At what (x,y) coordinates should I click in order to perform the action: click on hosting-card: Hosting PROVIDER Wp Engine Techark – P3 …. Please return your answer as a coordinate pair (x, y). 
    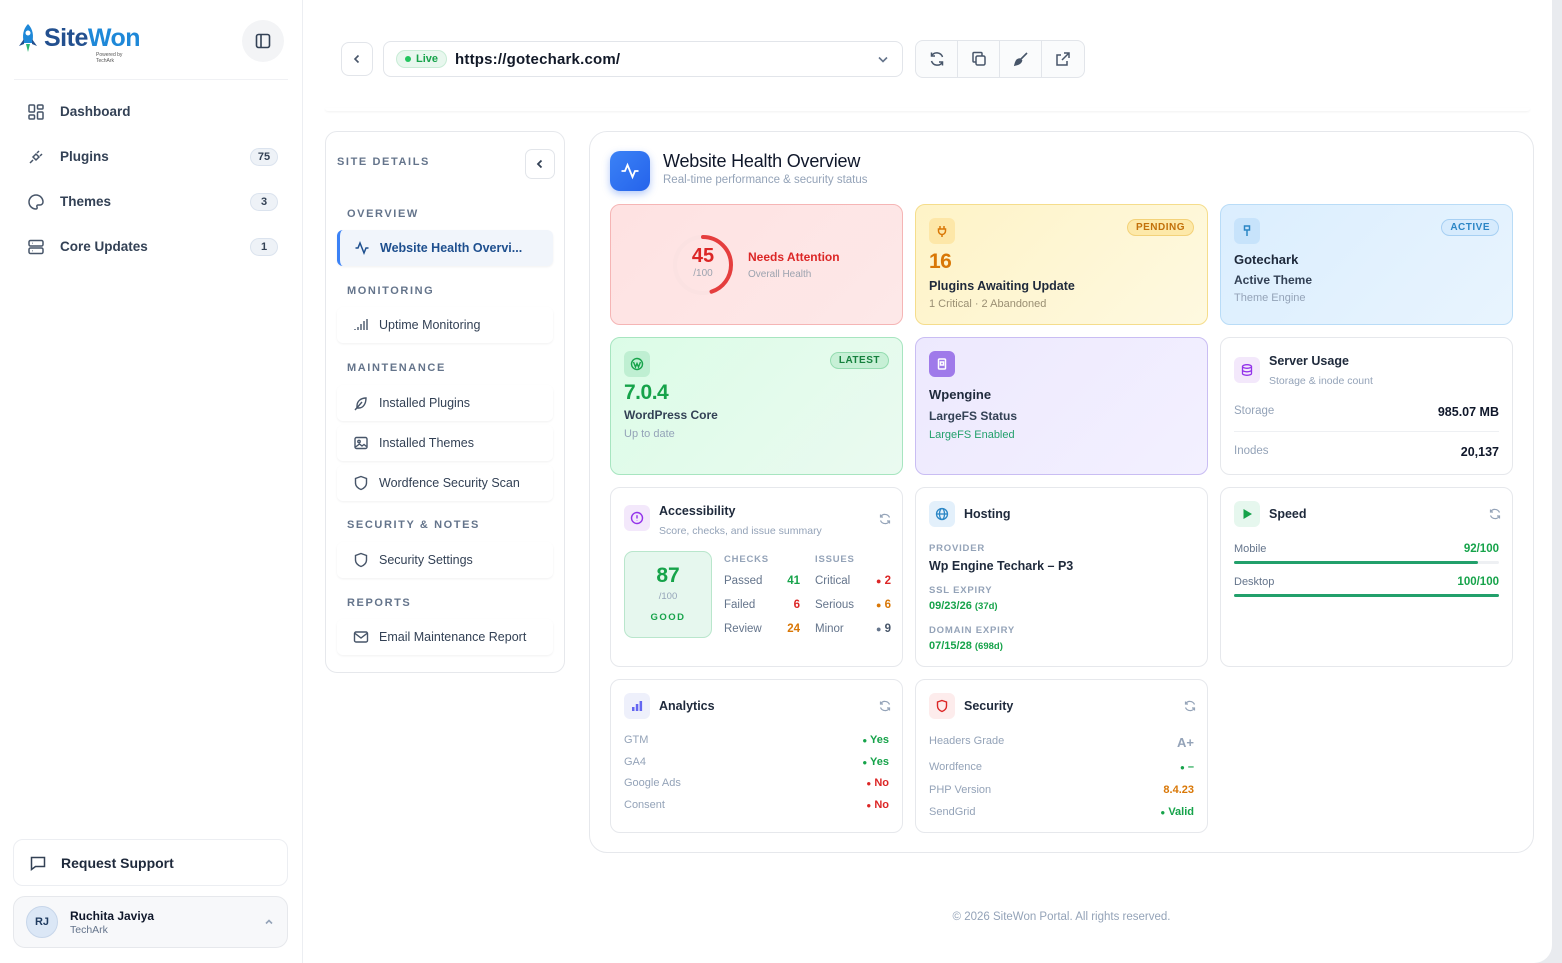
    Looking at the image, I should click on (1061, 577).